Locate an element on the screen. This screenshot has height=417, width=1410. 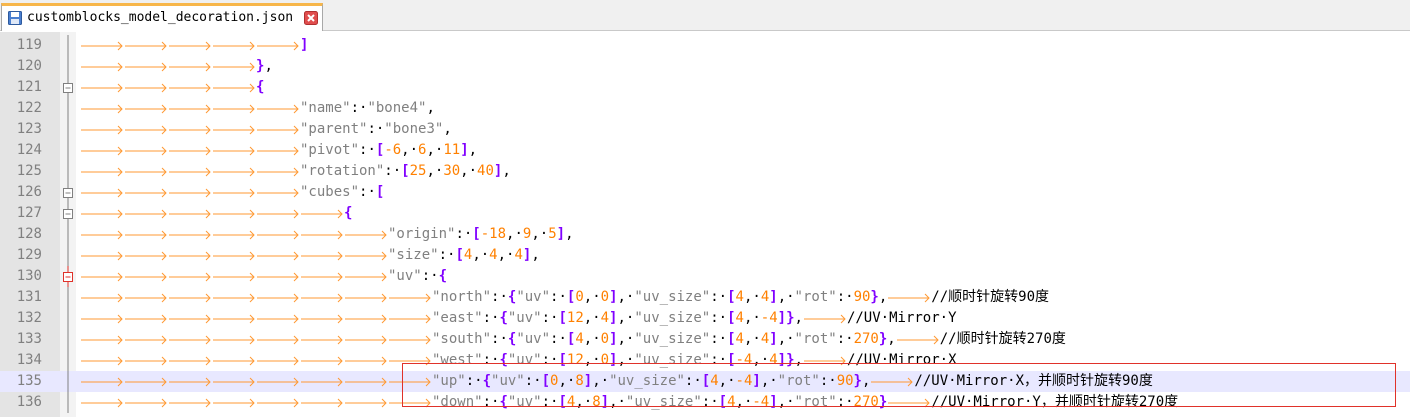
code-line: 126 "cubes":·[ is located at coordinates (705, 192).